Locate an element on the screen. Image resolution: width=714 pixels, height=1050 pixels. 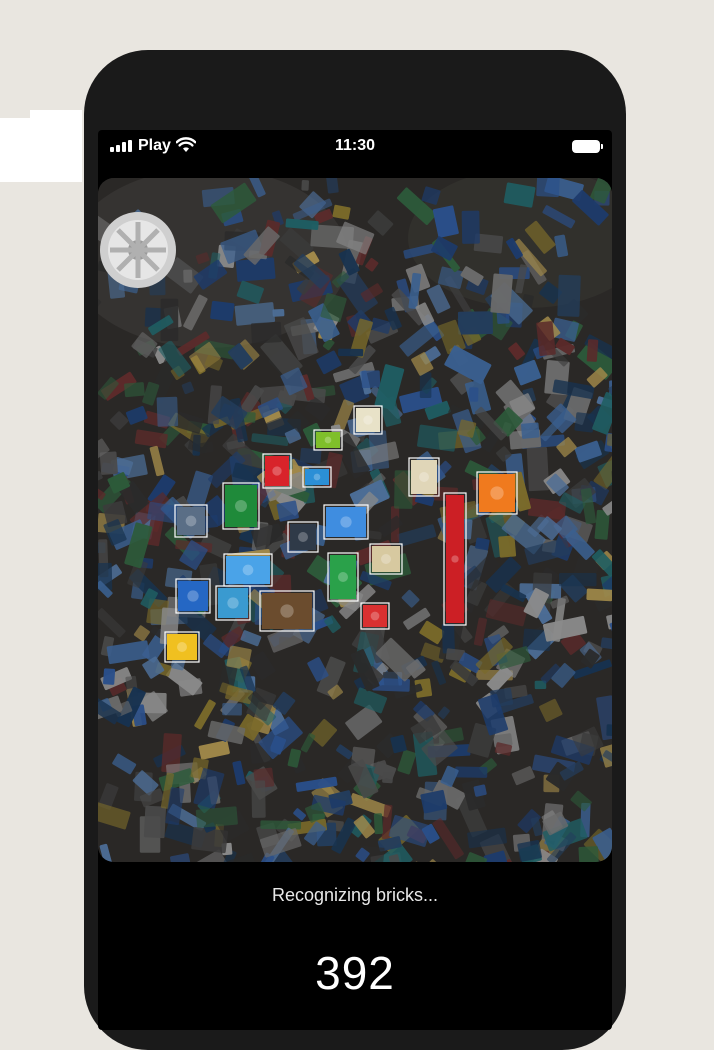
clock-time: 11:30 is located at coordinates (355, 146).